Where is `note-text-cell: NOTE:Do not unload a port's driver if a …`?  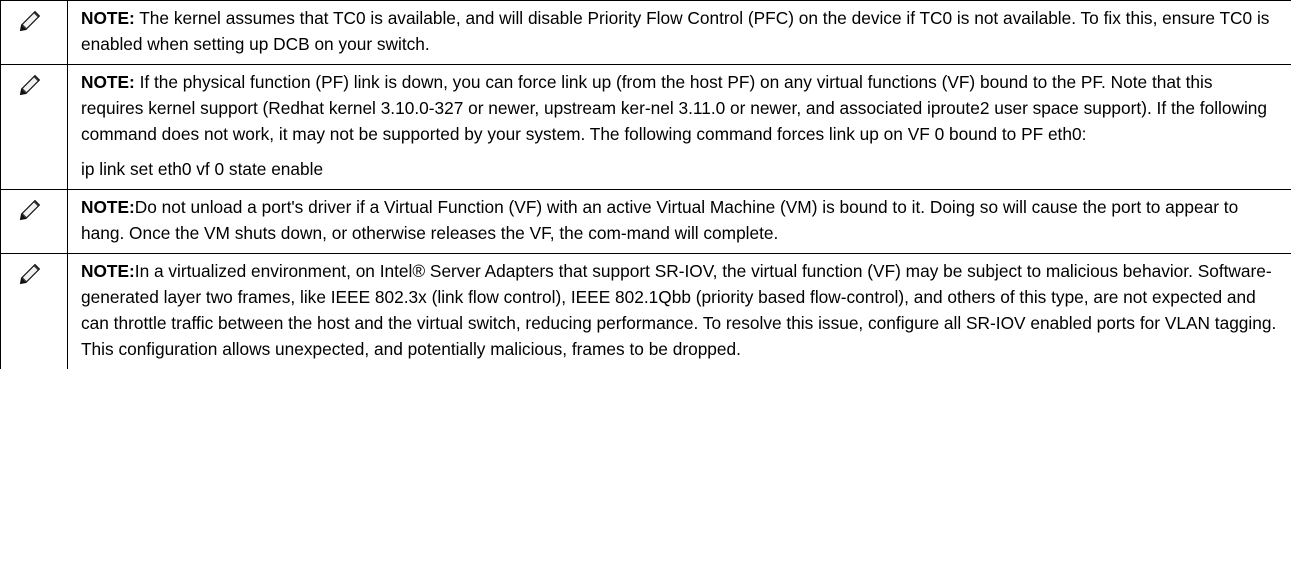 note-text-cell: NOTE:Do not unload a port's driver if a … is located at coordinates (679, 221).